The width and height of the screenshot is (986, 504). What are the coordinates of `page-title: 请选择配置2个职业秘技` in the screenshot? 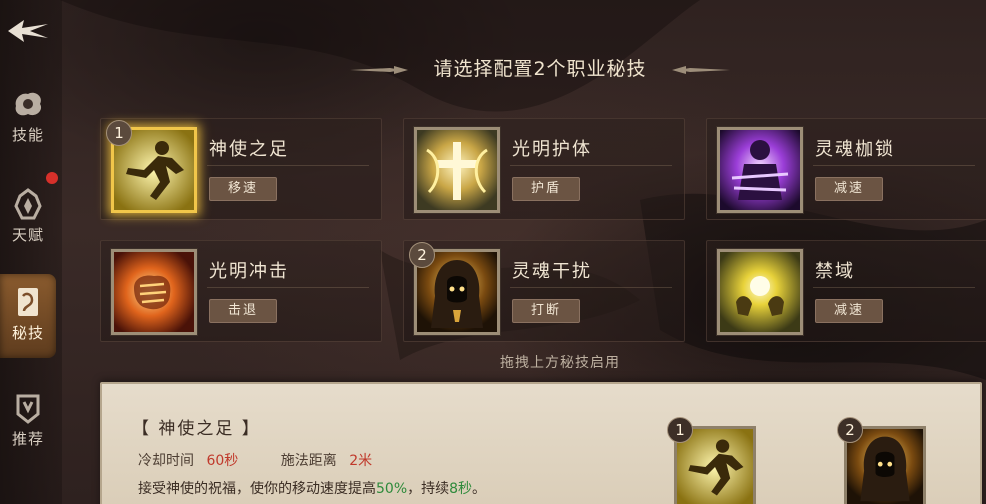 It's located at (540, 69).